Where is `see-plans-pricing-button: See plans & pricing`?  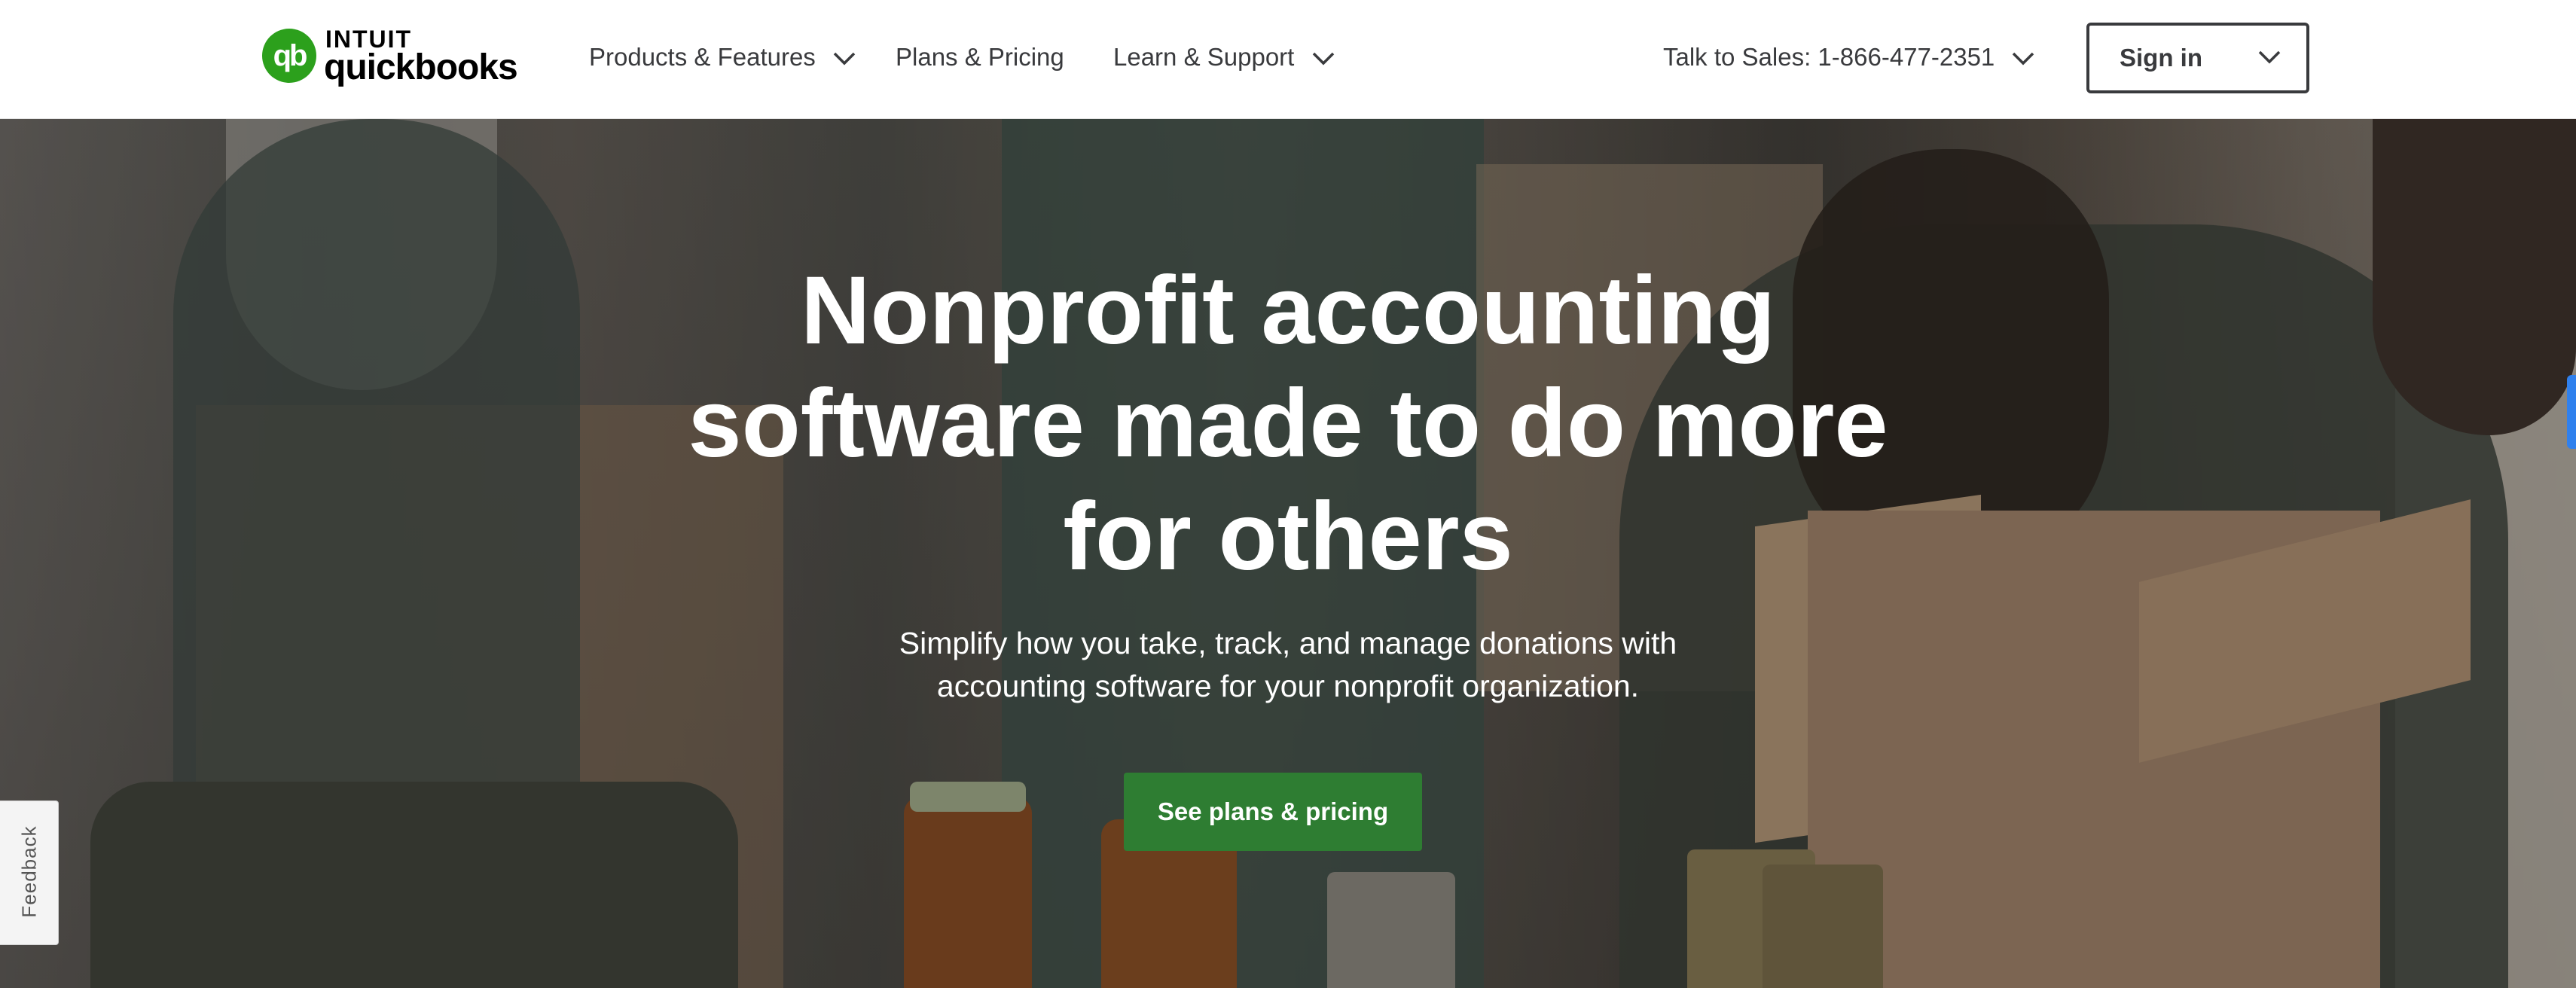 see-plans-pricing-button: See plans & pricing is located at coordinates (1273, 812).